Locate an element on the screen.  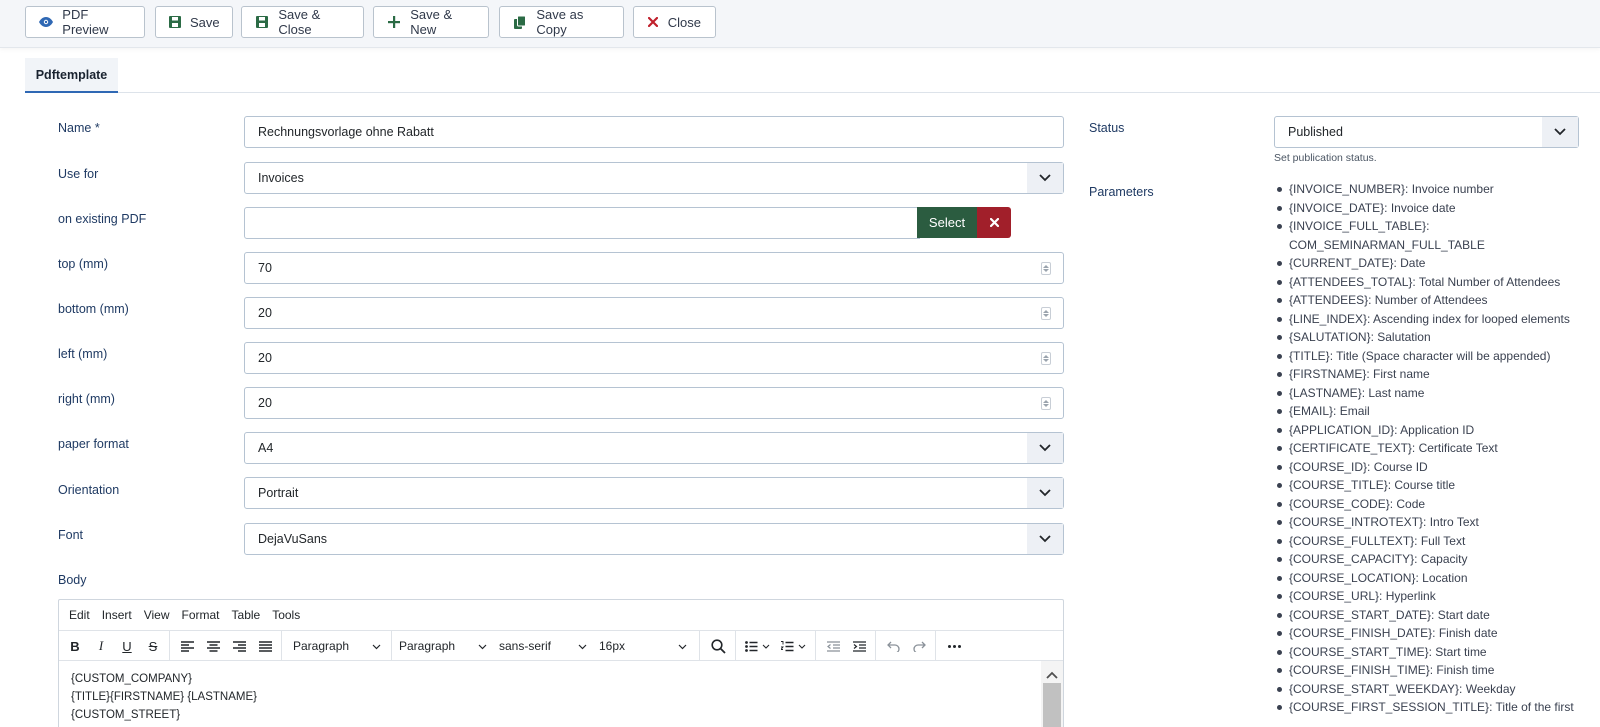
save-close-label: Save & Close is located at coordinates (299, 22).